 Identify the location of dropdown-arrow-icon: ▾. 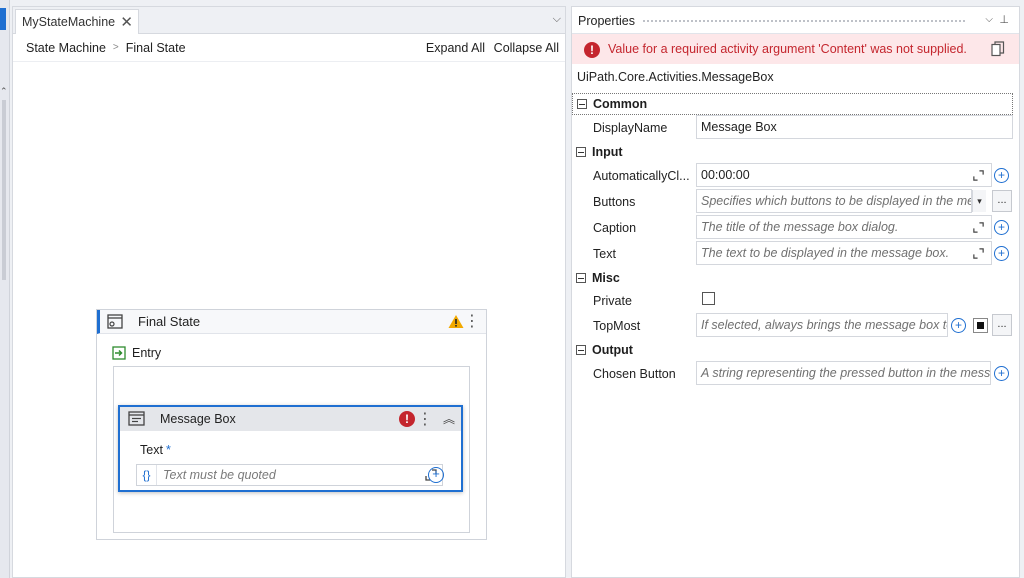
(979, 201).